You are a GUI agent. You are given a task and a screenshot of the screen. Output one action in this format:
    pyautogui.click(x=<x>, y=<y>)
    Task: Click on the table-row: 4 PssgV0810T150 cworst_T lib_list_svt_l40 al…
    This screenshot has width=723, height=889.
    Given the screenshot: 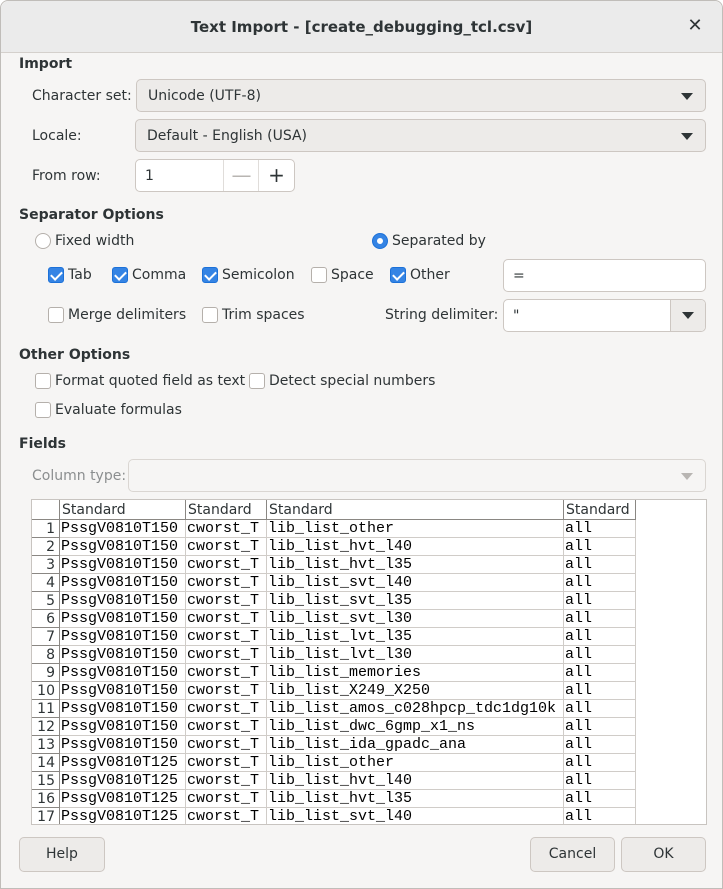 What is the action you would take?
    pyautogui.click(x=334, y=583)
    